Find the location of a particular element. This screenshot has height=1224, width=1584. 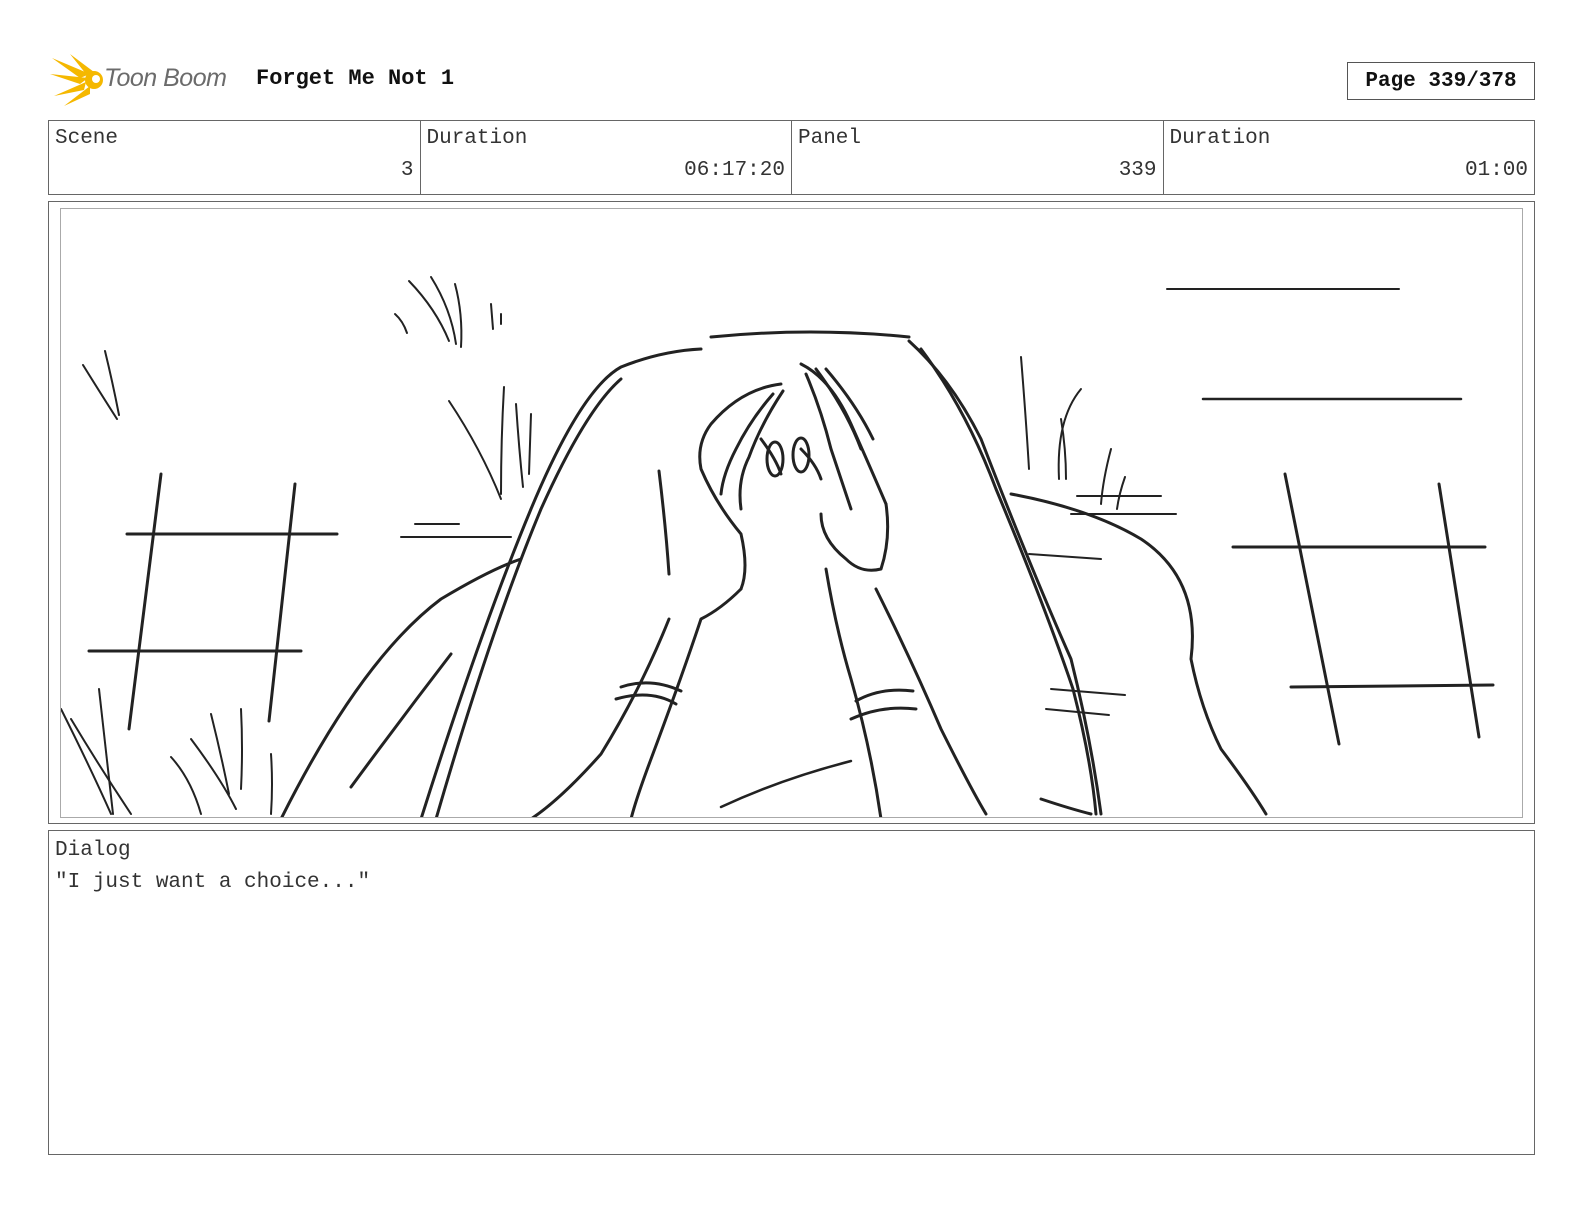

scene-duration-value: 06:17:20 is located at coordinates (734, 170).